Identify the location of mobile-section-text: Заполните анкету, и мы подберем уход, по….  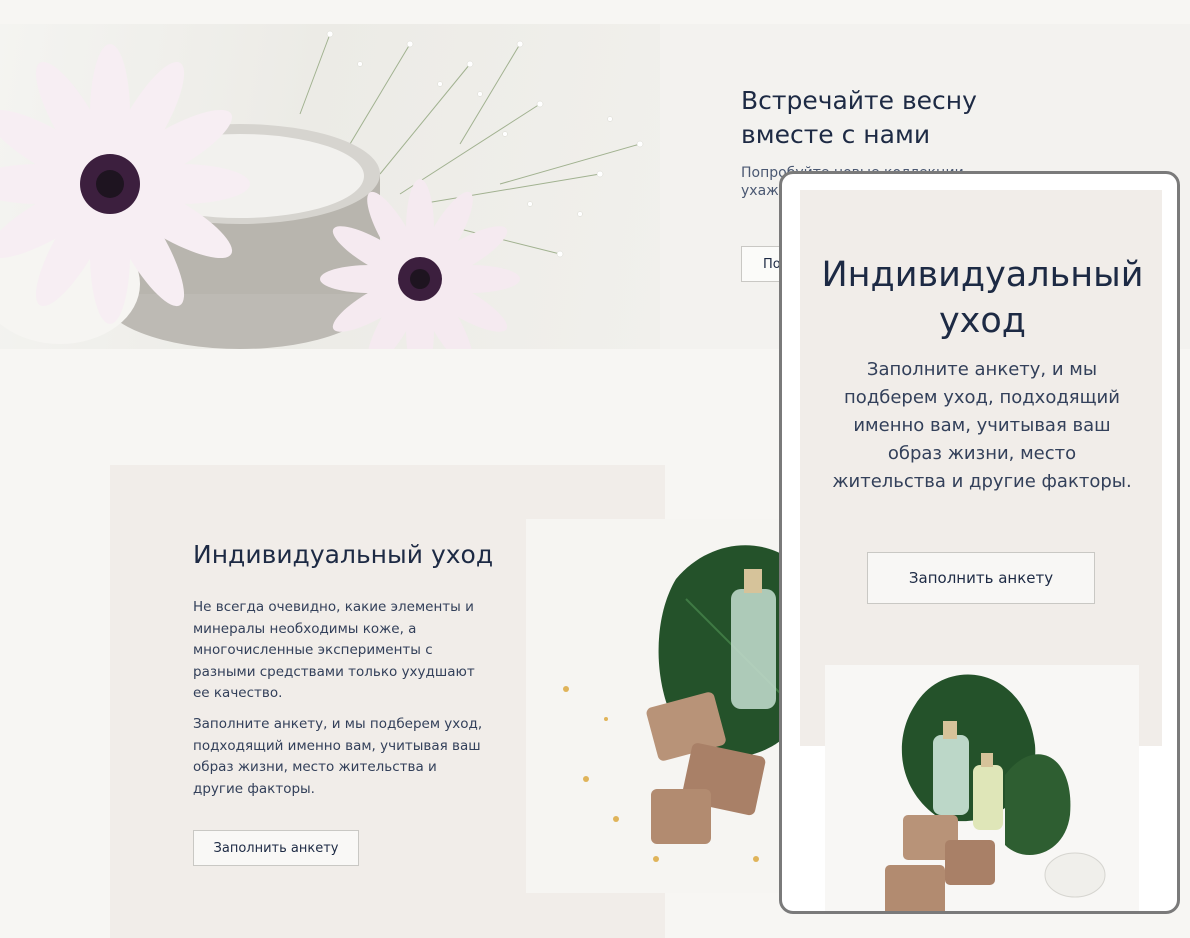
(982, 425).